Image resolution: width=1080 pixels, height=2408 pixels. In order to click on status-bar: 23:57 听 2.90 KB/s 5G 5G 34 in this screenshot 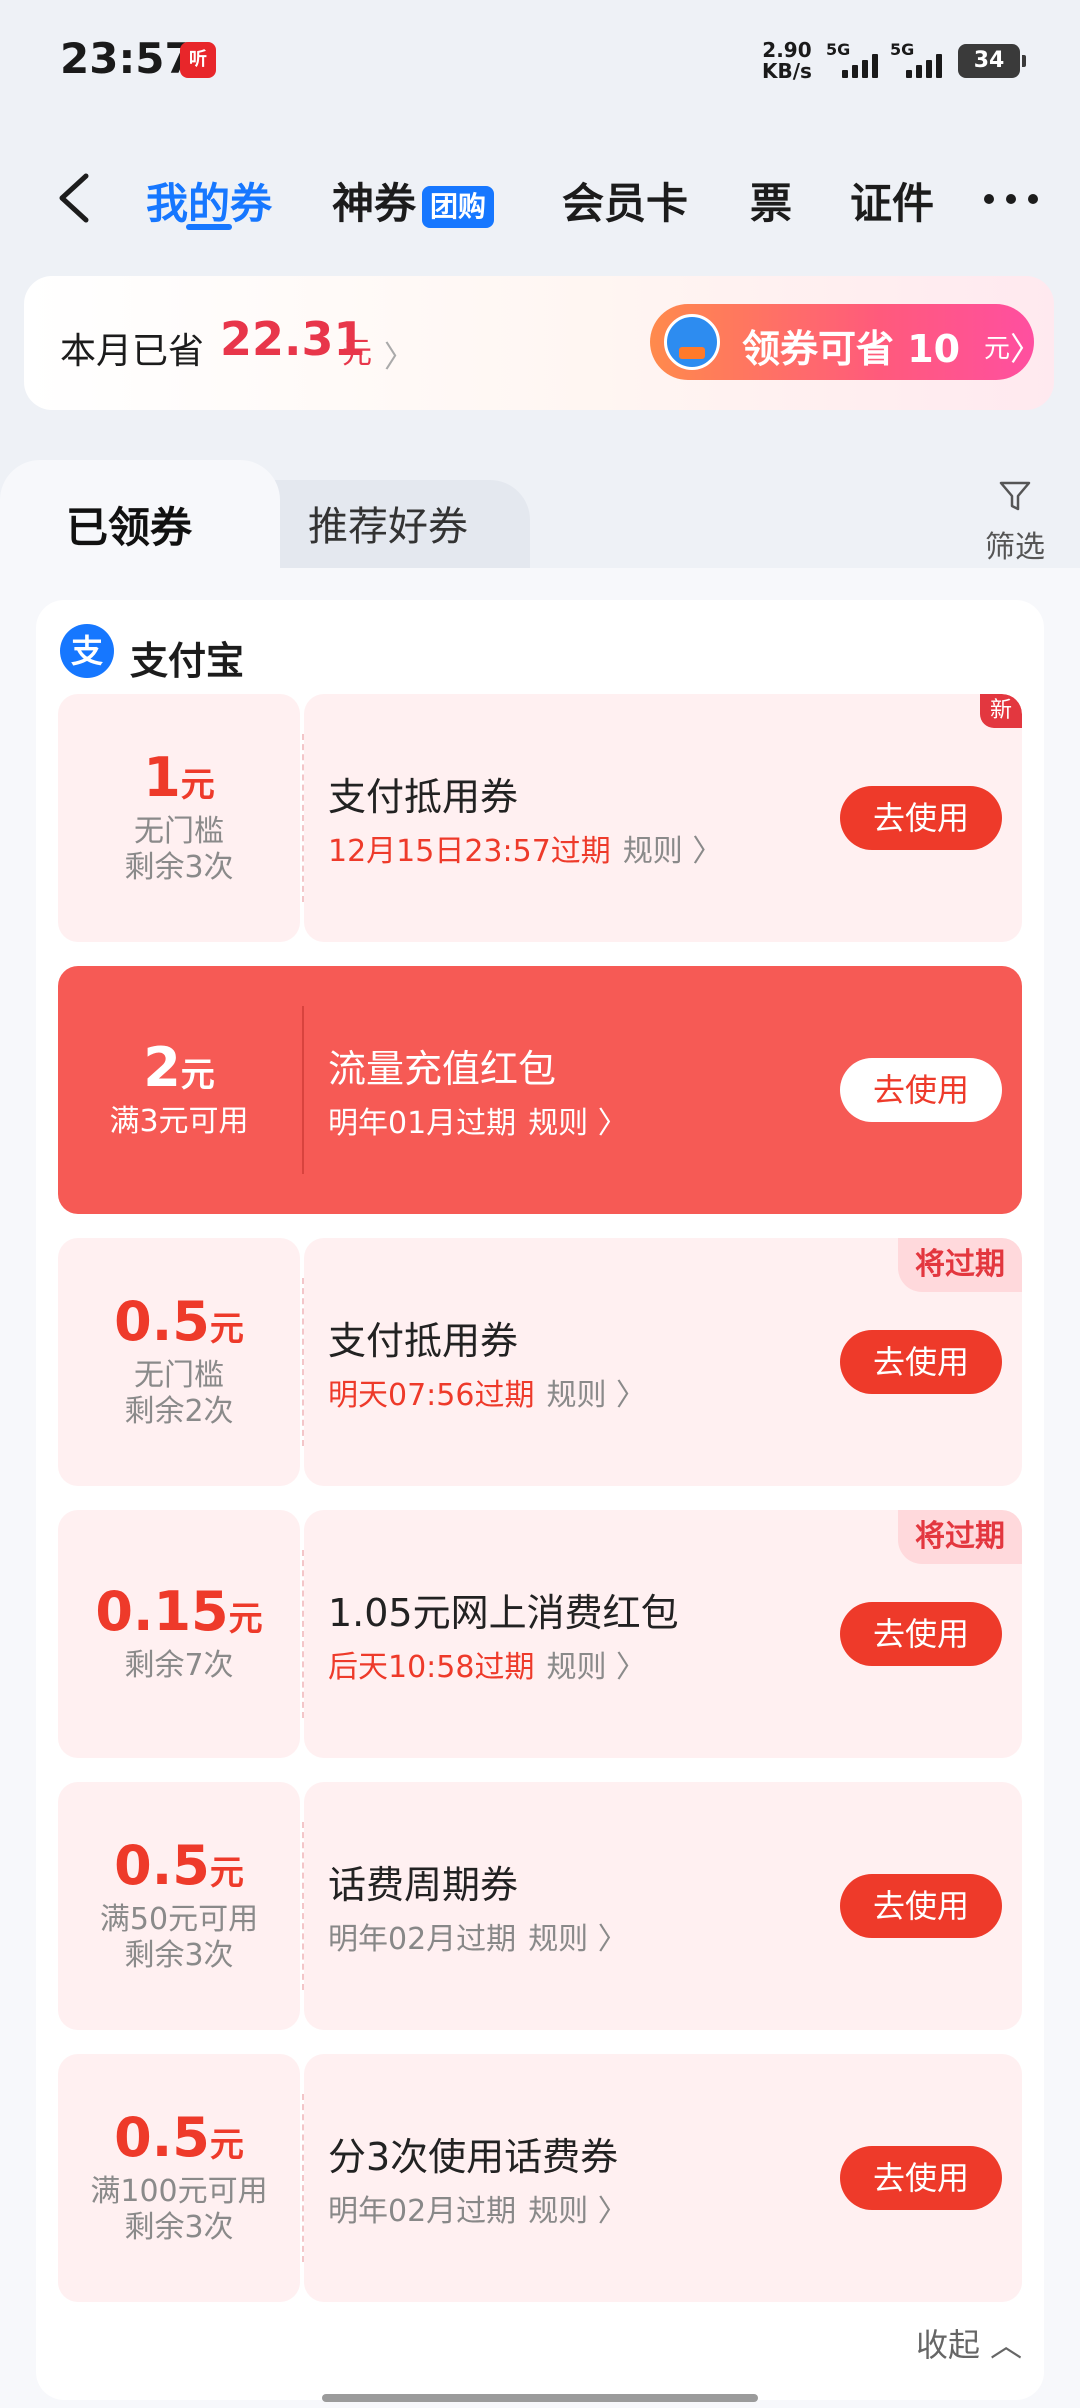, I will do `click(540, 60)`.